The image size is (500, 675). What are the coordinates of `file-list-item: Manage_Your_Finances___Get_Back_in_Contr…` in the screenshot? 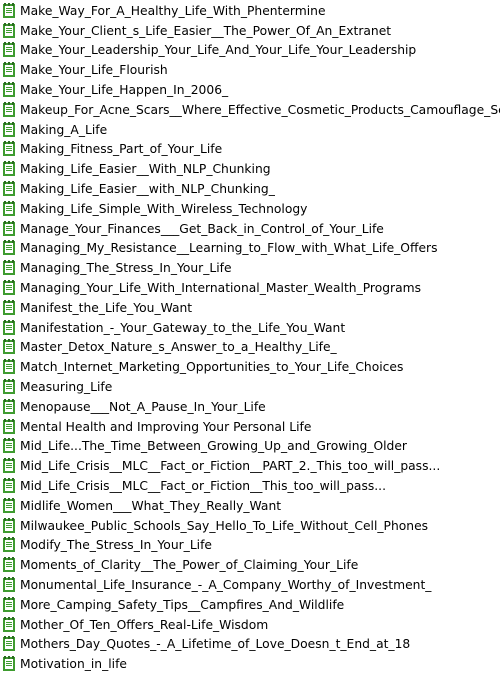 It's located at (250, 229).